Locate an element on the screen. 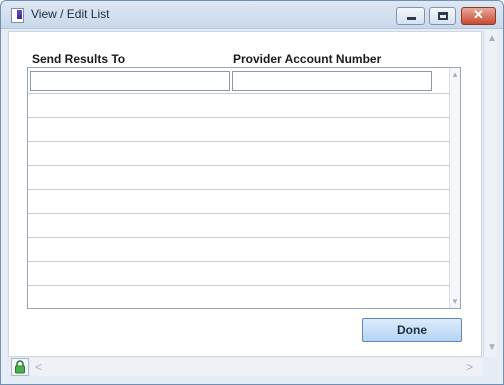  title-bar: View / Edit List ✕ is located at coordinates (252, 15).